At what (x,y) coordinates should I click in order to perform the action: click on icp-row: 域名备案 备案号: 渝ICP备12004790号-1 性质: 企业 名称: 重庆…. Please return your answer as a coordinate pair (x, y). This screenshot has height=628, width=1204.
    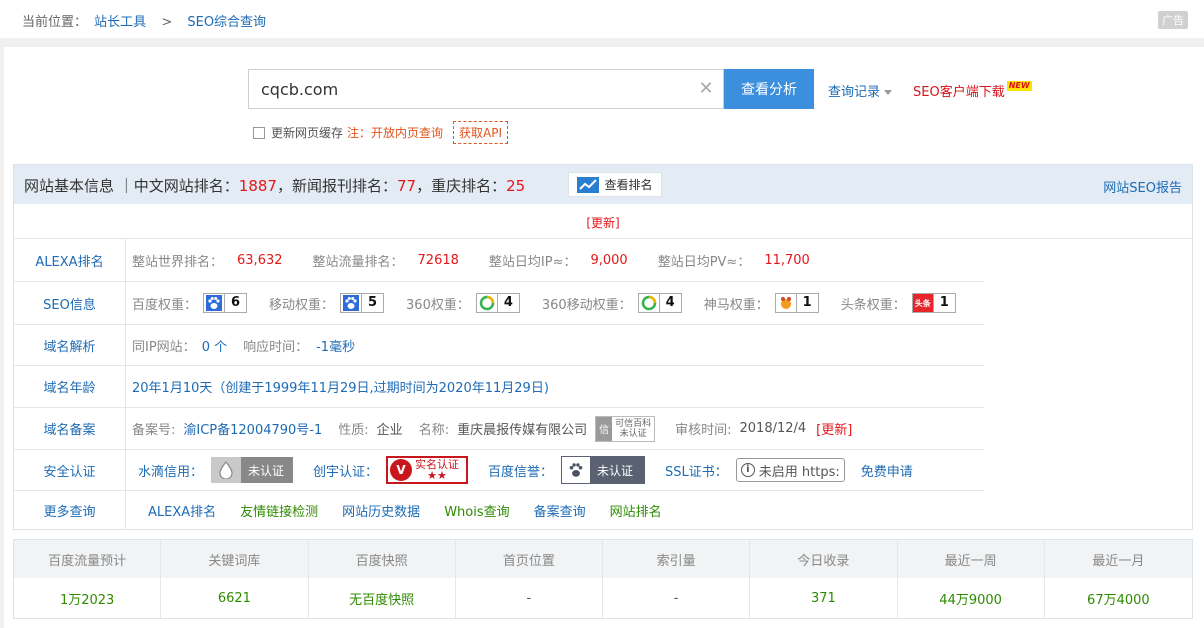
    Looking at the image, I should click on (499, 429).